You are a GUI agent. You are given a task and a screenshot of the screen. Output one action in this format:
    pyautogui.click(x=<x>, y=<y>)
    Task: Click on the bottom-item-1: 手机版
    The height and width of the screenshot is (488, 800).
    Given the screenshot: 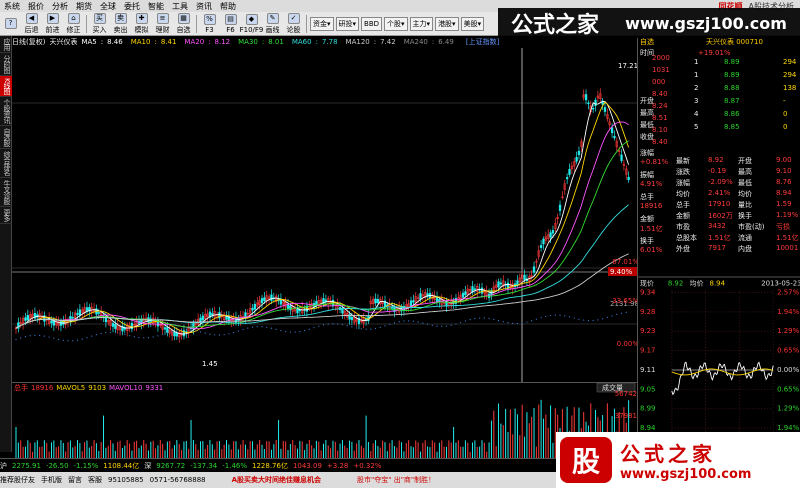 What is the action you would take?
    pyautogui.click(x=51, y=480)
    